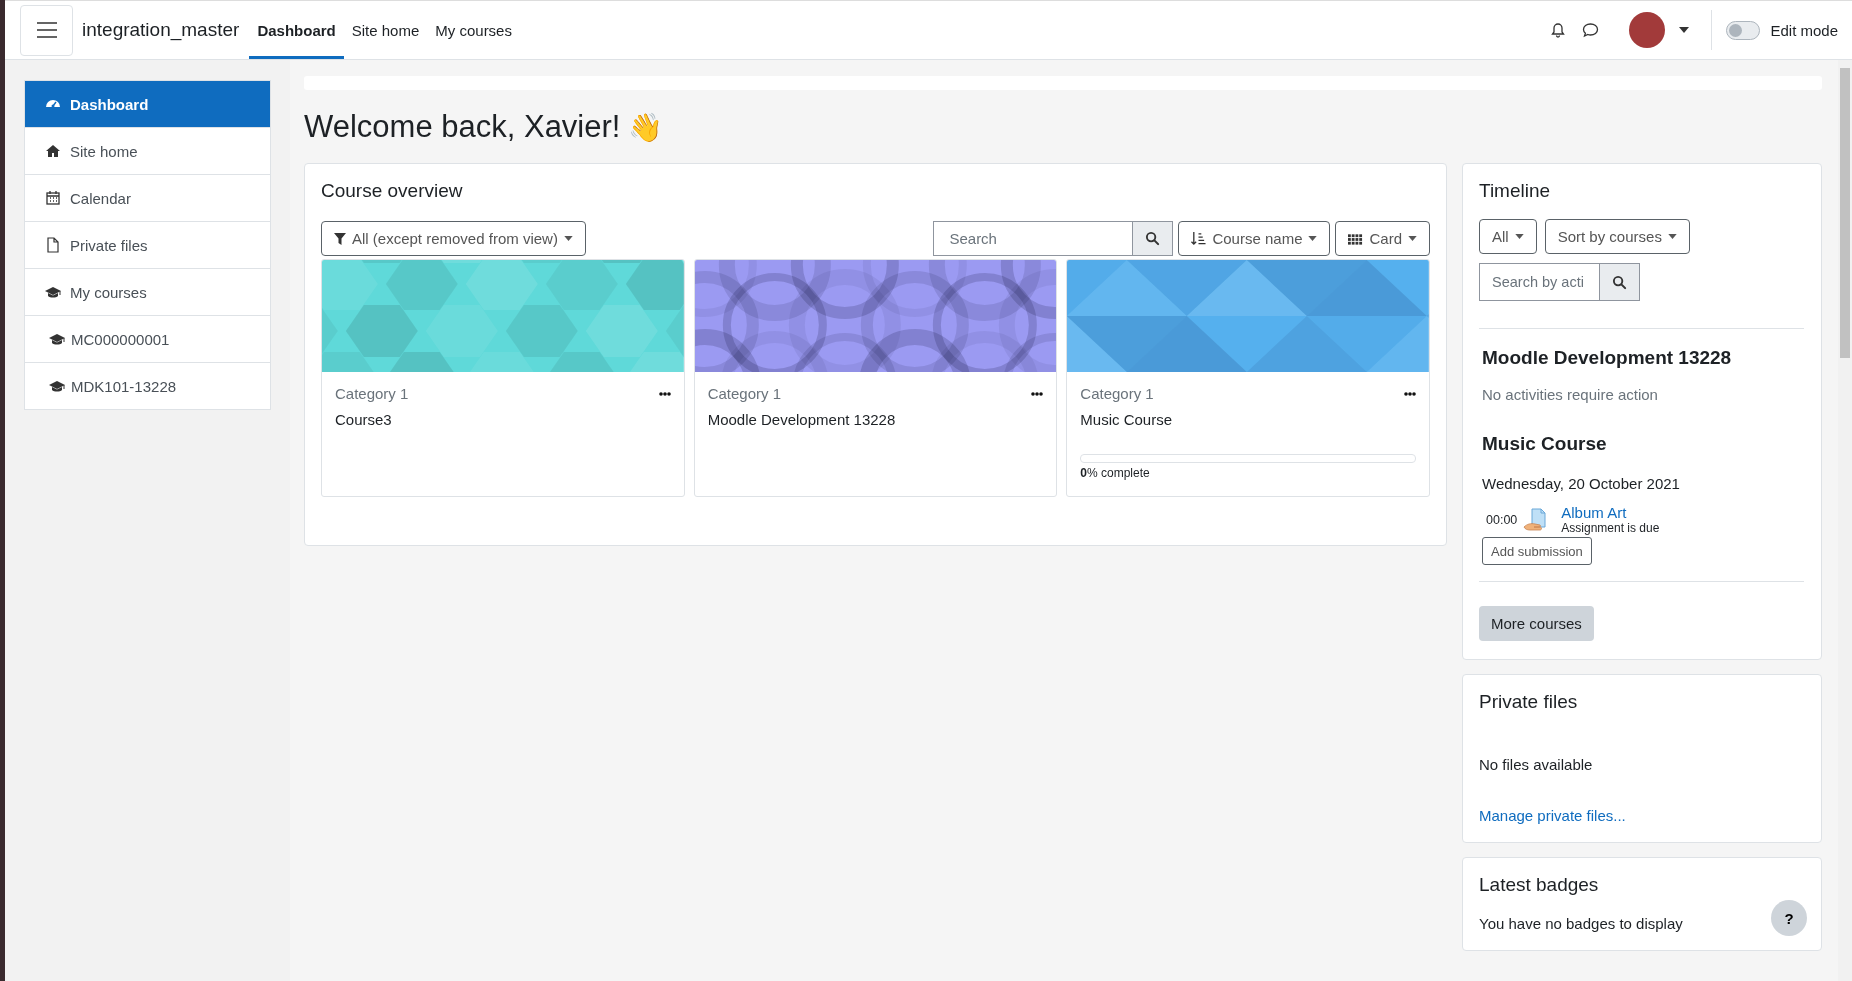  I want to click on sidebar-item: MC000000001, so click(147, 338).